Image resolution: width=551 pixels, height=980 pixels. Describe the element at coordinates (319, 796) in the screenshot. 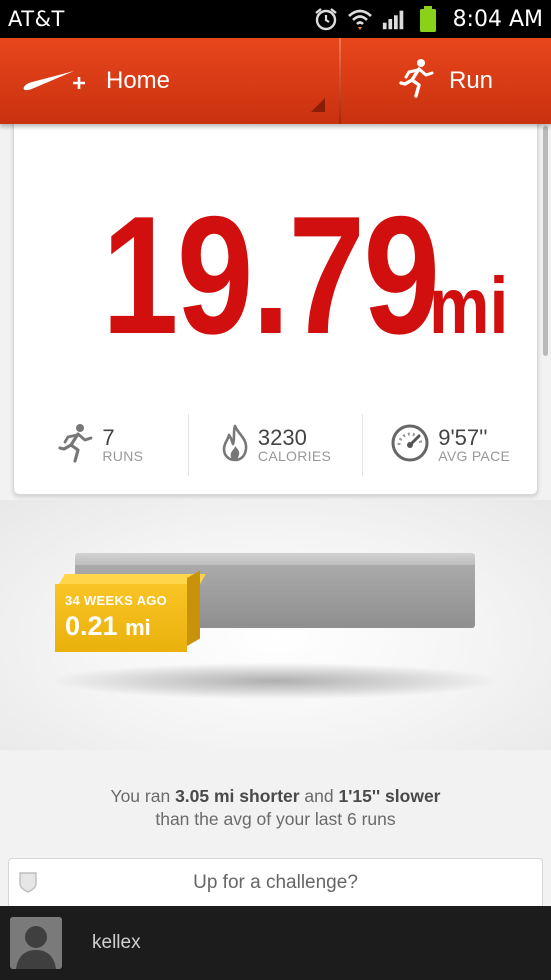

I see `comparison-text-mid: and` at that location.